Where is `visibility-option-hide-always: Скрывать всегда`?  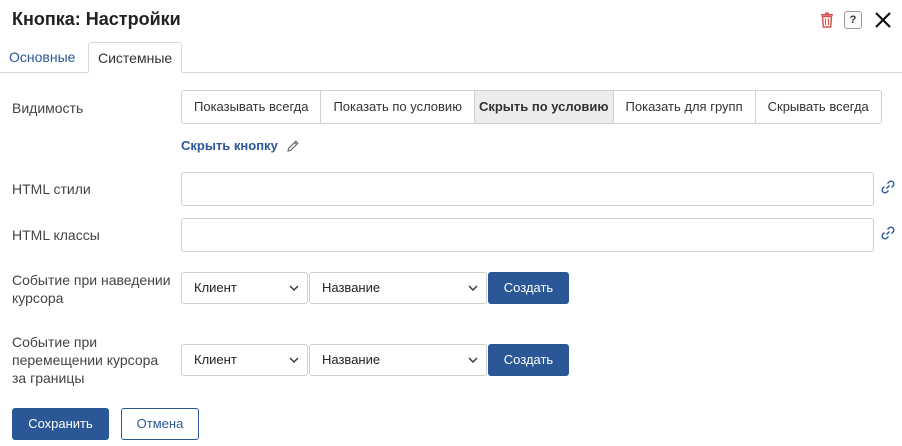
visibility-option-hide-always: Скрывать всегда is located at coordinates (818, 107).